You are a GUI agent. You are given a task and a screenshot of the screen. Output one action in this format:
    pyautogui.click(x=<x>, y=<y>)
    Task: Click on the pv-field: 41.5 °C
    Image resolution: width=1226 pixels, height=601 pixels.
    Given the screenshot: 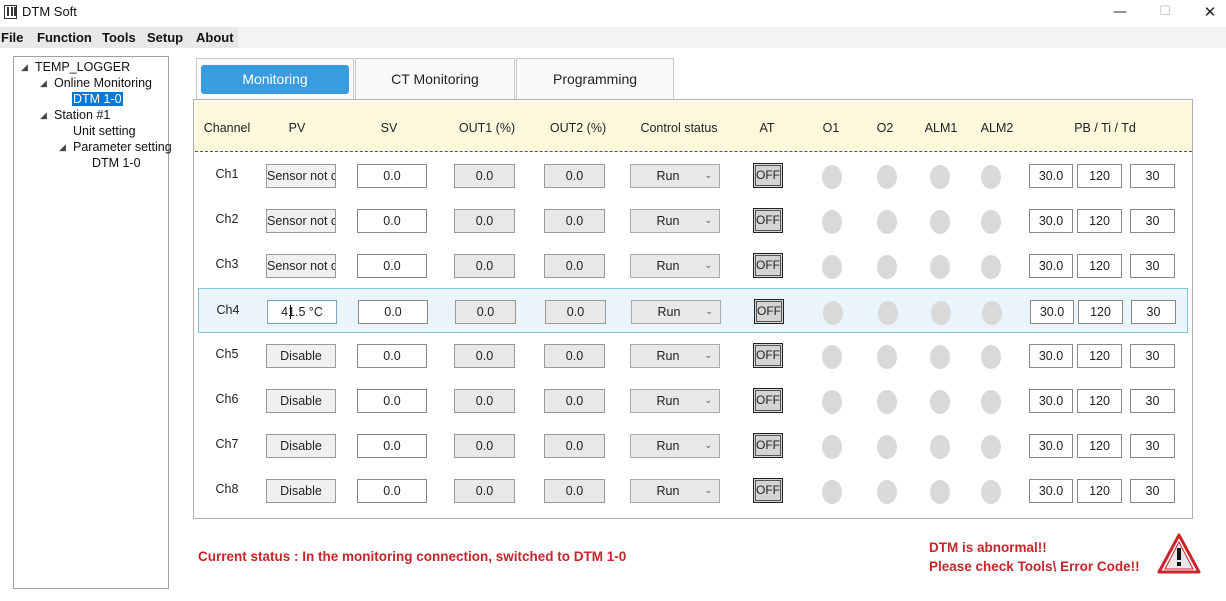 What is the action you would take?
    pyautogui.click(x=302, y=312)
    